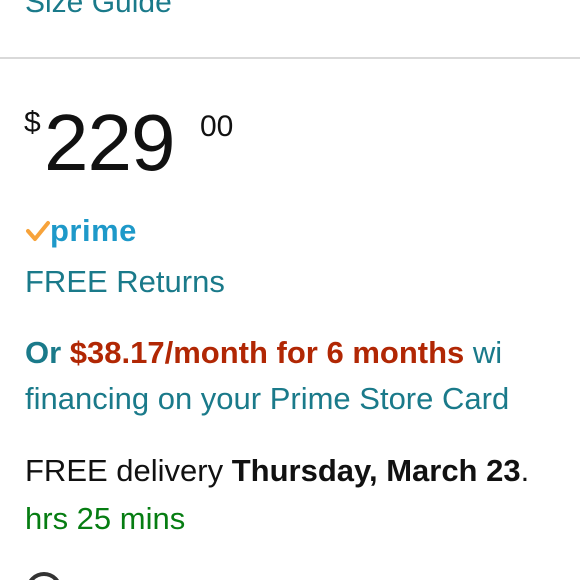 Image resolution: width=580 pixels, height=580 pixels. I want to click on prime-label: prime, so click(93, 230).